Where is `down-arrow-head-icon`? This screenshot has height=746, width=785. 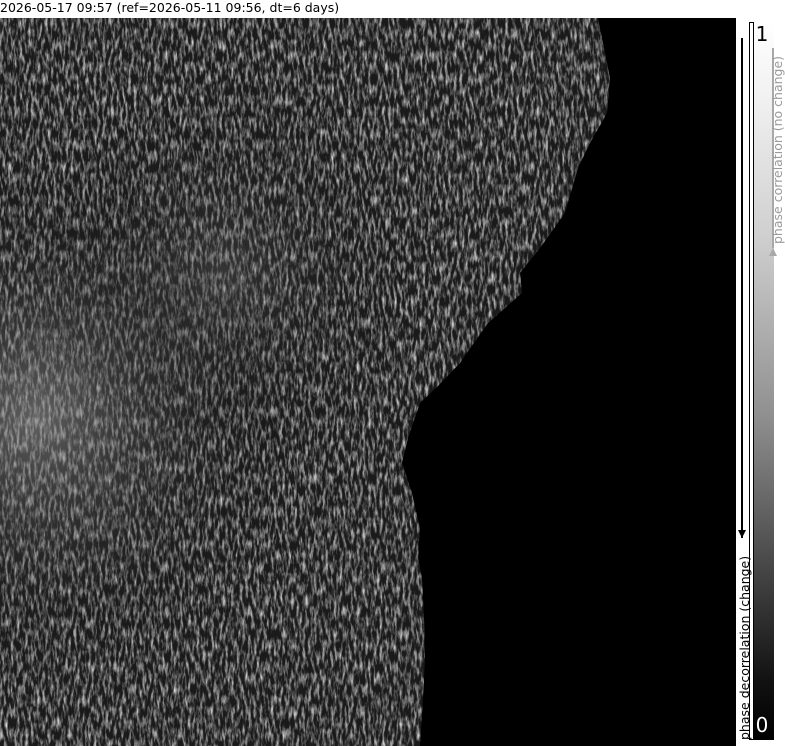
down-arrow-head-icon is located at coordinates (742, 534).